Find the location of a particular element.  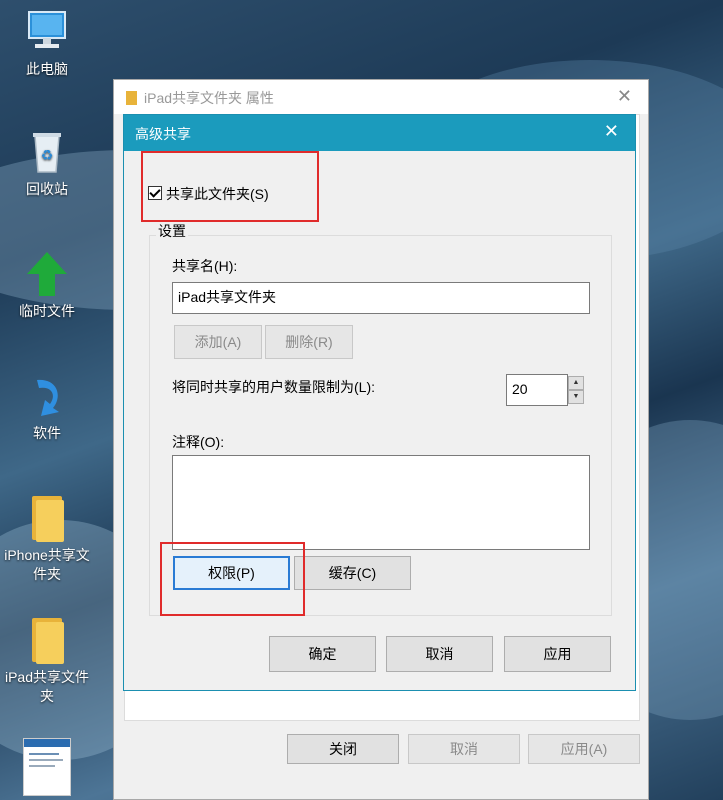

close-button: 关闭 is located at coordinates (343, 749).